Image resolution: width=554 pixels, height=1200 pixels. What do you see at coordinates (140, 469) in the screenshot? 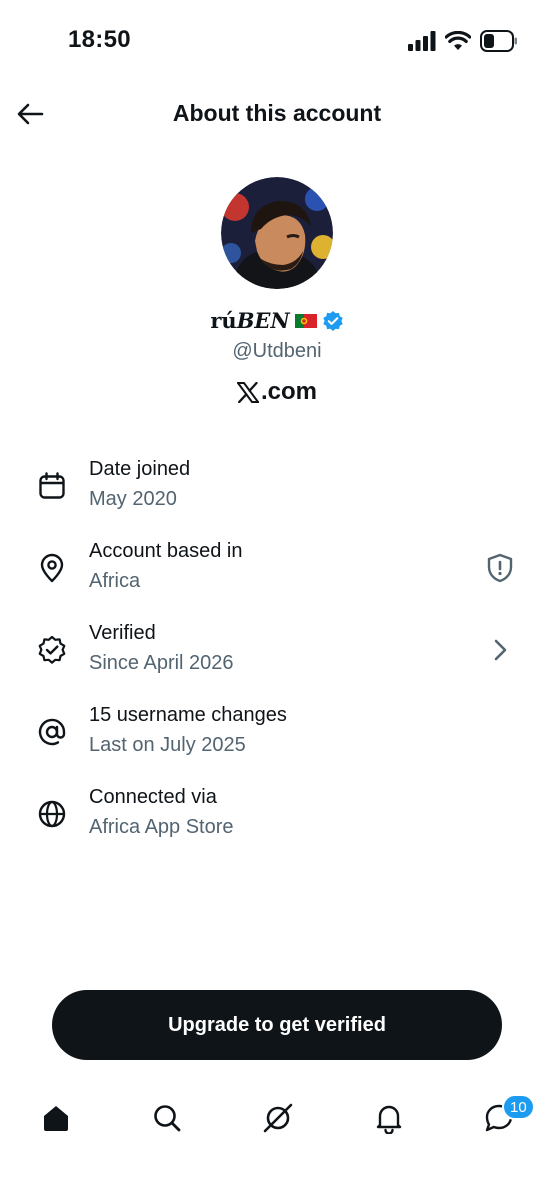
I see `info-title: Date joined` at bounding box center [140, 469].